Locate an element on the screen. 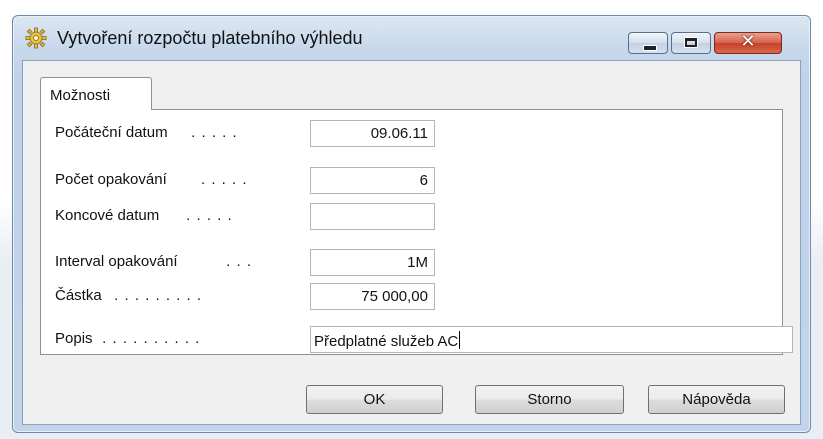 This screenshot has width=823, height=439. repeat-interval-label: Interval opakování is located at coordinates (116, 261).